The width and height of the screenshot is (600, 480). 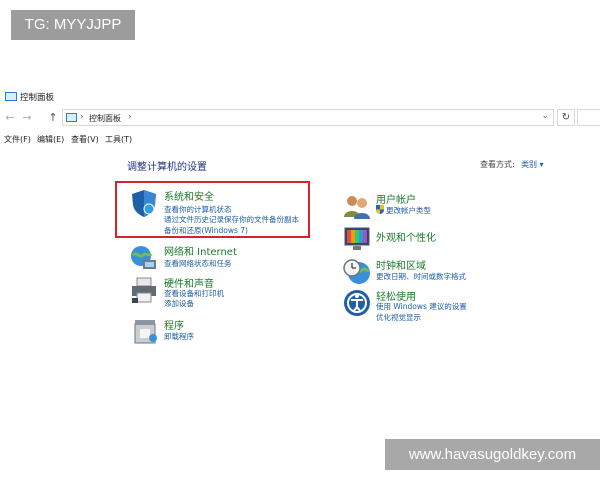 What do you see at coordinates (146, 331) in the screenshot?
I see `programs-box-icon` at bounding box center [146, 331].